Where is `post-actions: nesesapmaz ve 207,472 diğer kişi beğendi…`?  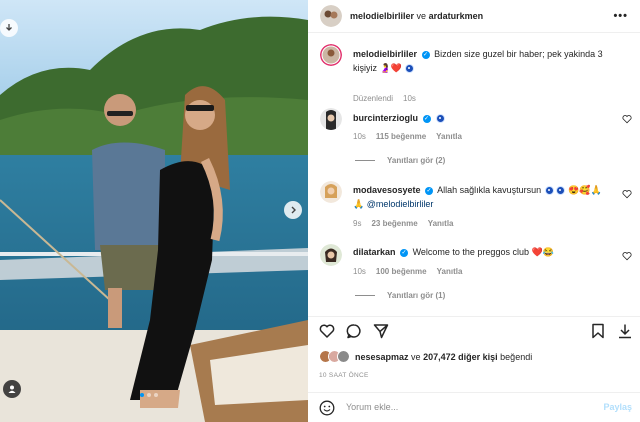 post-actions: nesesapmaz ve 207,472 diğer kişi beğendi… is located at coordinates (474, 358).